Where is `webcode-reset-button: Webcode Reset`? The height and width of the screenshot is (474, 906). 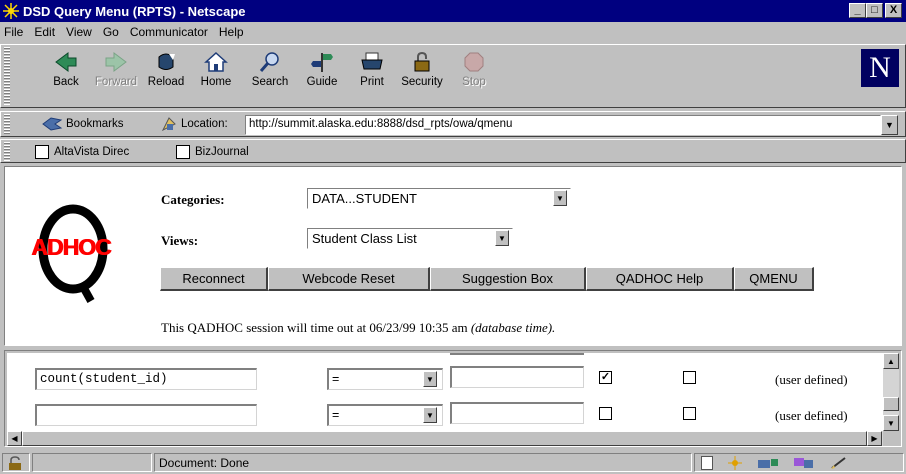 webcode-reset-button: Webcode Reset is located at coordinates (349, 279).